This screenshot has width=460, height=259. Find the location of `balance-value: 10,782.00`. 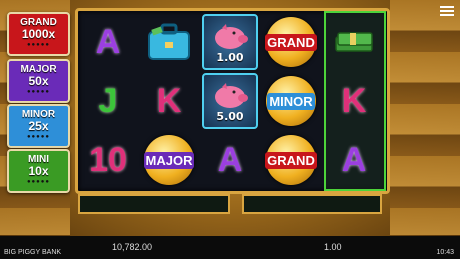

balance-value: 10,782.00 is located at coordinates (132, 247).